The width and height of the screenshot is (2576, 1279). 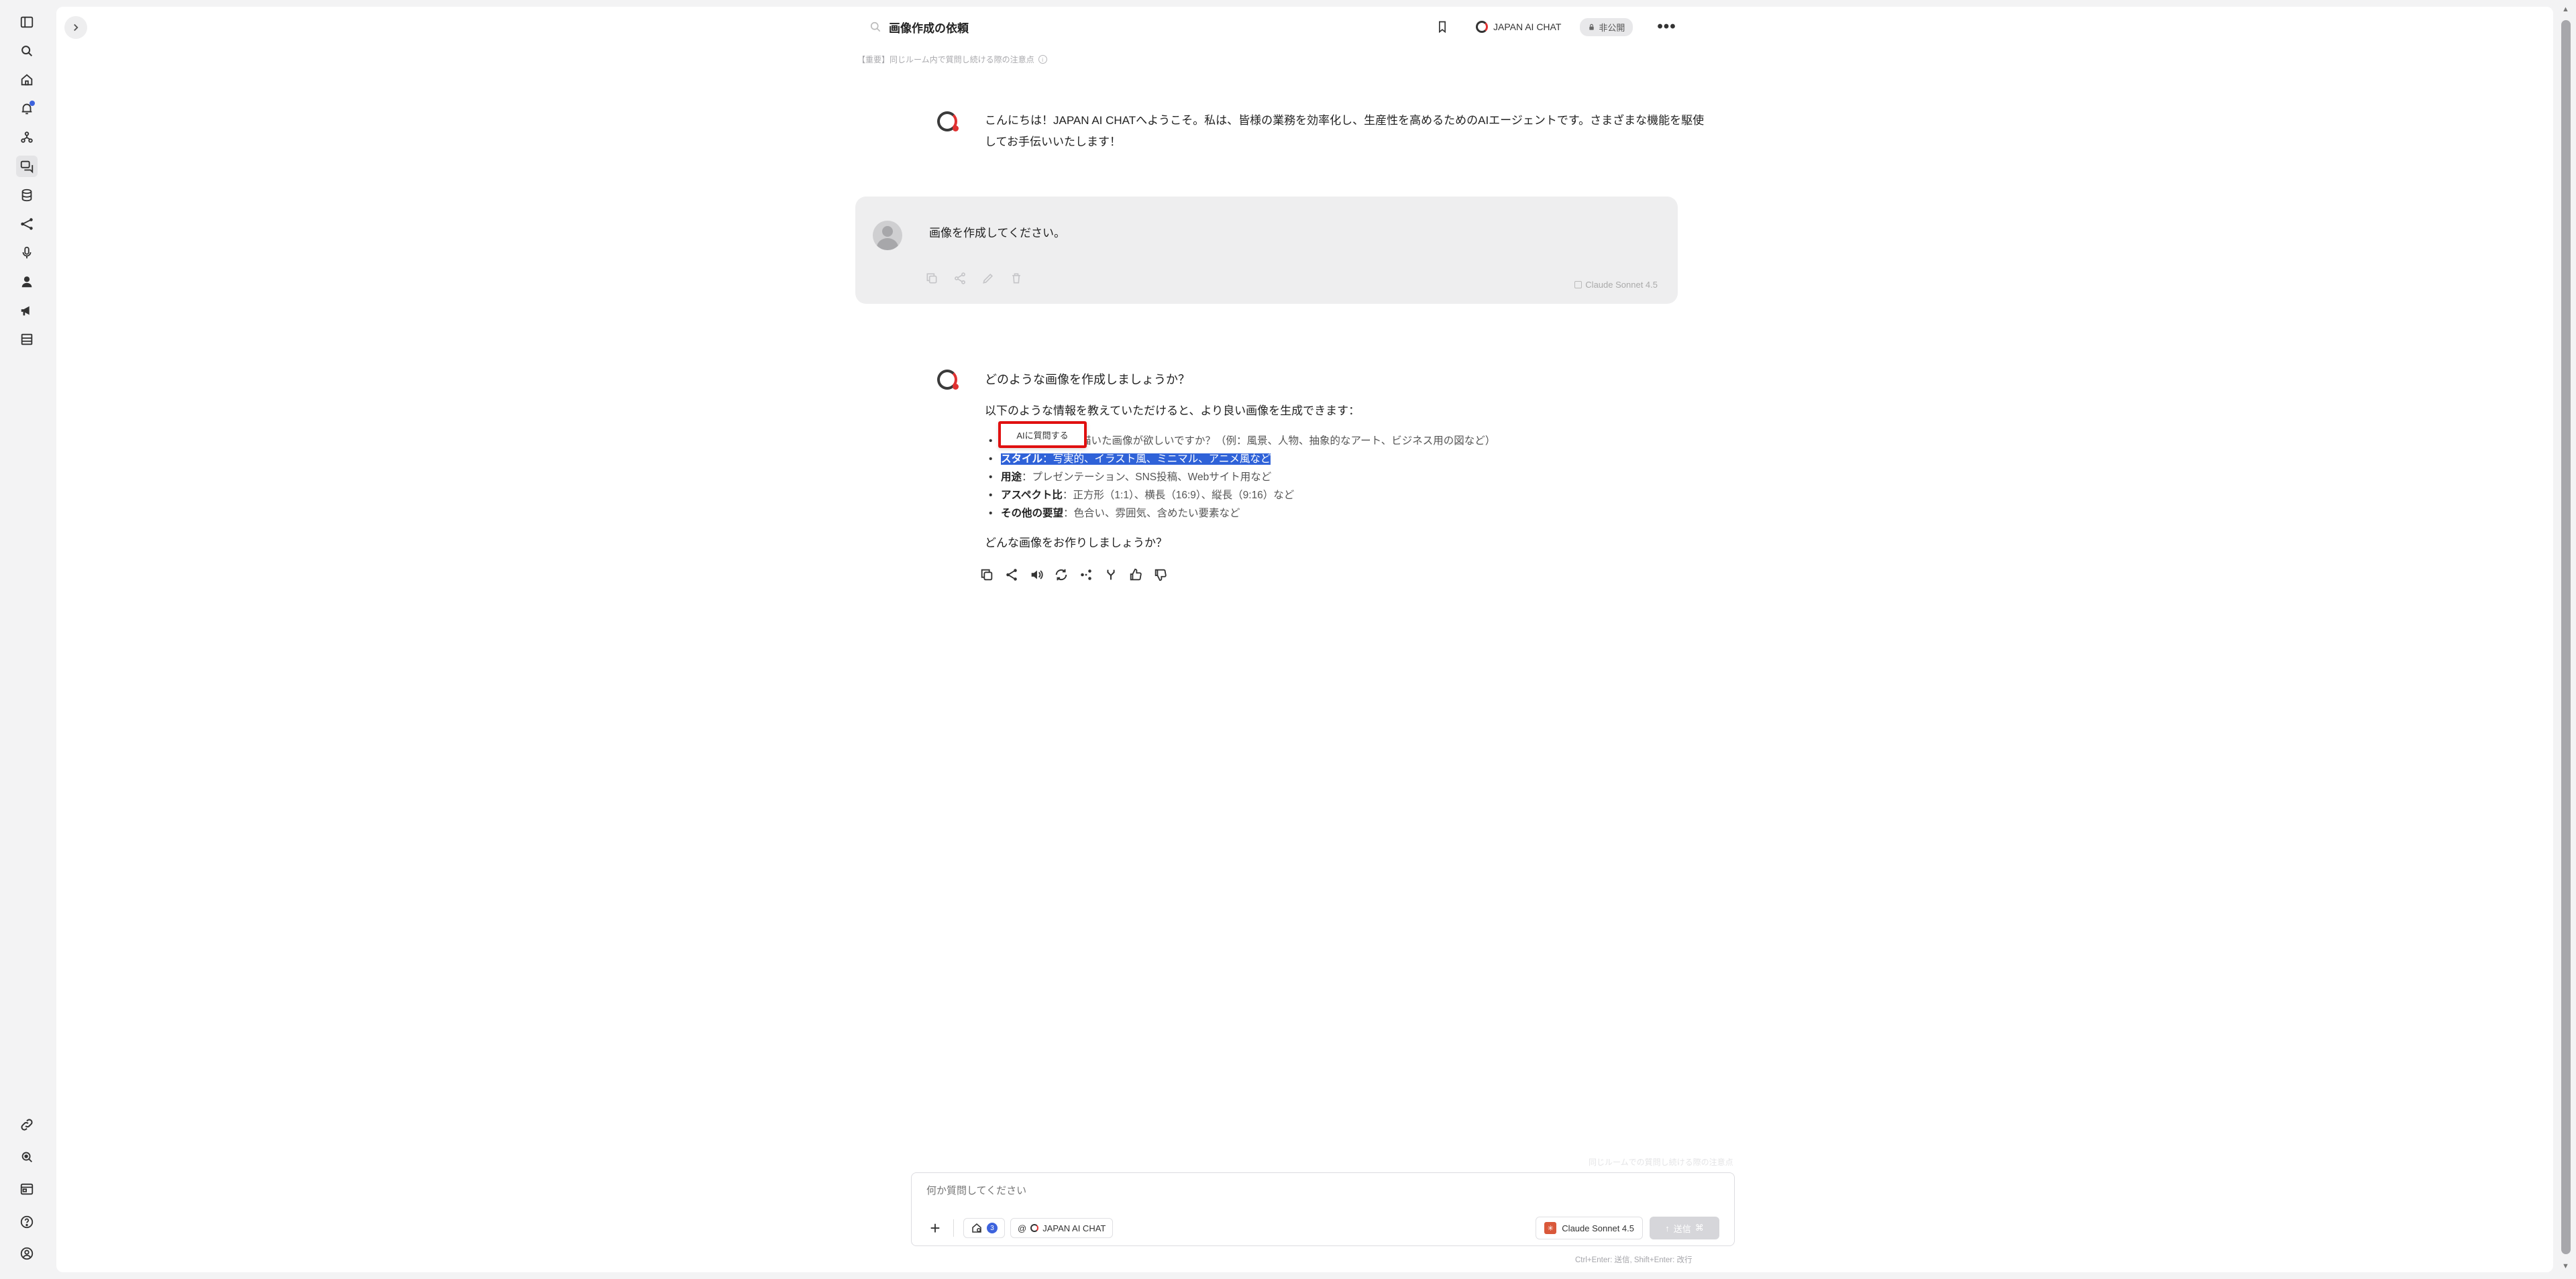 I want to click on chat-header-title: 画像作成の依頼, so click(x=919, y=27).